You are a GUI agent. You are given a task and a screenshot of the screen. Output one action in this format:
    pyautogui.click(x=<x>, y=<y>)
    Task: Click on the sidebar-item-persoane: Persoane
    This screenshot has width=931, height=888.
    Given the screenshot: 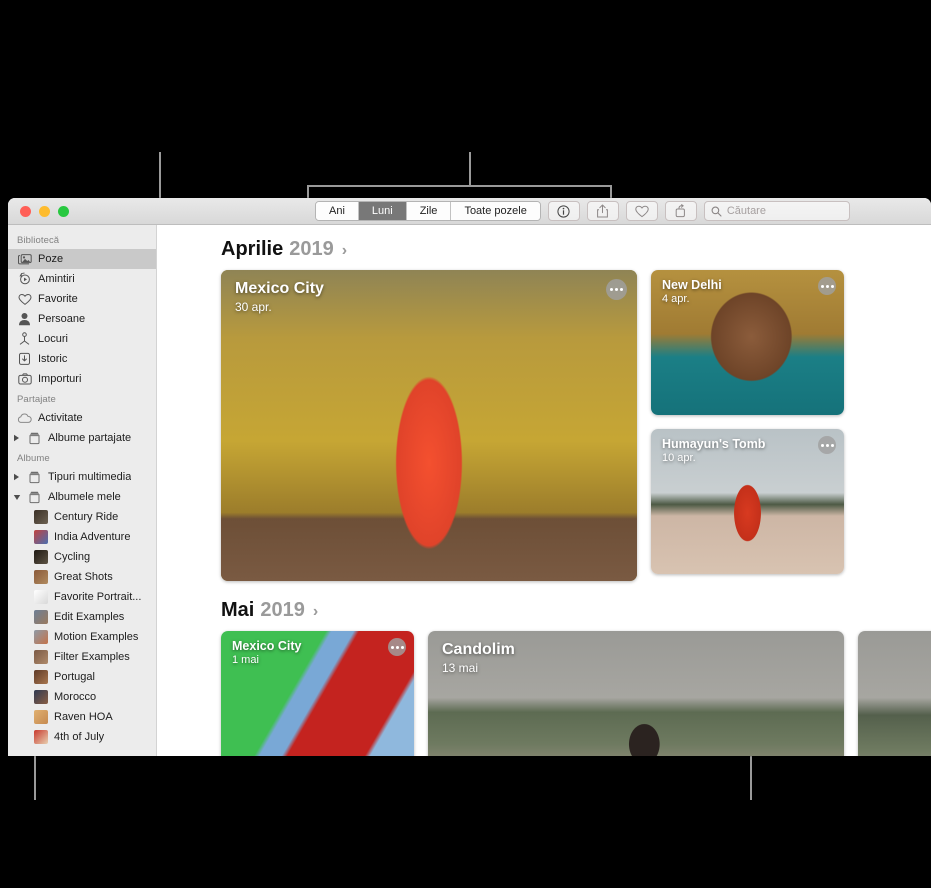 What is the action you would take?
    pyautogui.click(x=82, y=319)
    